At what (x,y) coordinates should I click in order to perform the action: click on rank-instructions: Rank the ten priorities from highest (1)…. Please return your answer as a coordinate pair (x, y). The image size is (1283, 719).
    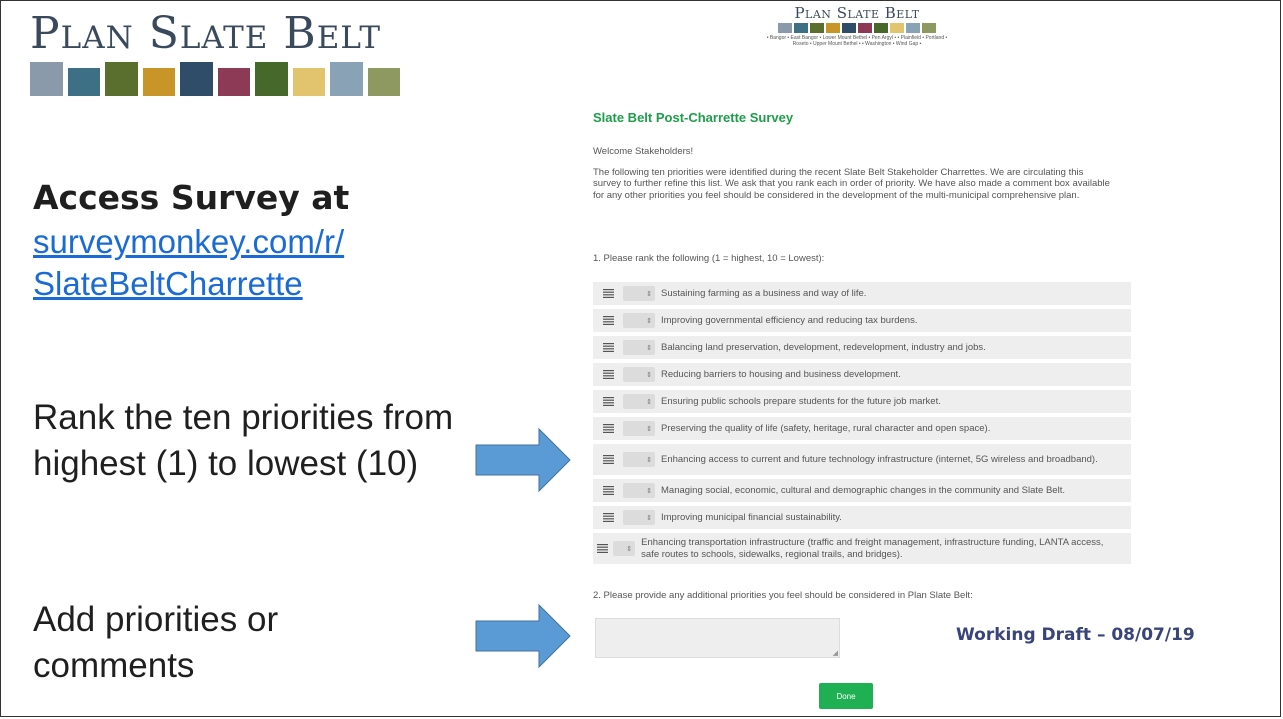
    Looking at the image, I should click on (243, 440).